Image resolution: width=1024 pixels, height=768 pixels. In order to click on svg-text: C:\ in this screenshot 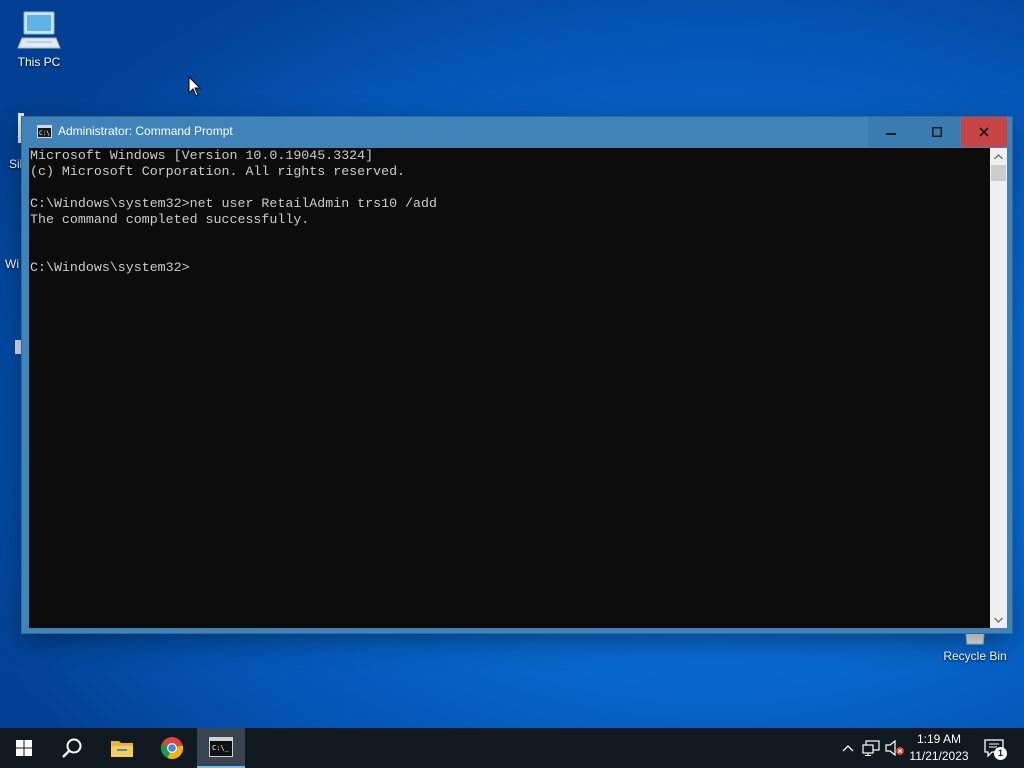, I will do `click(44, 133)`.